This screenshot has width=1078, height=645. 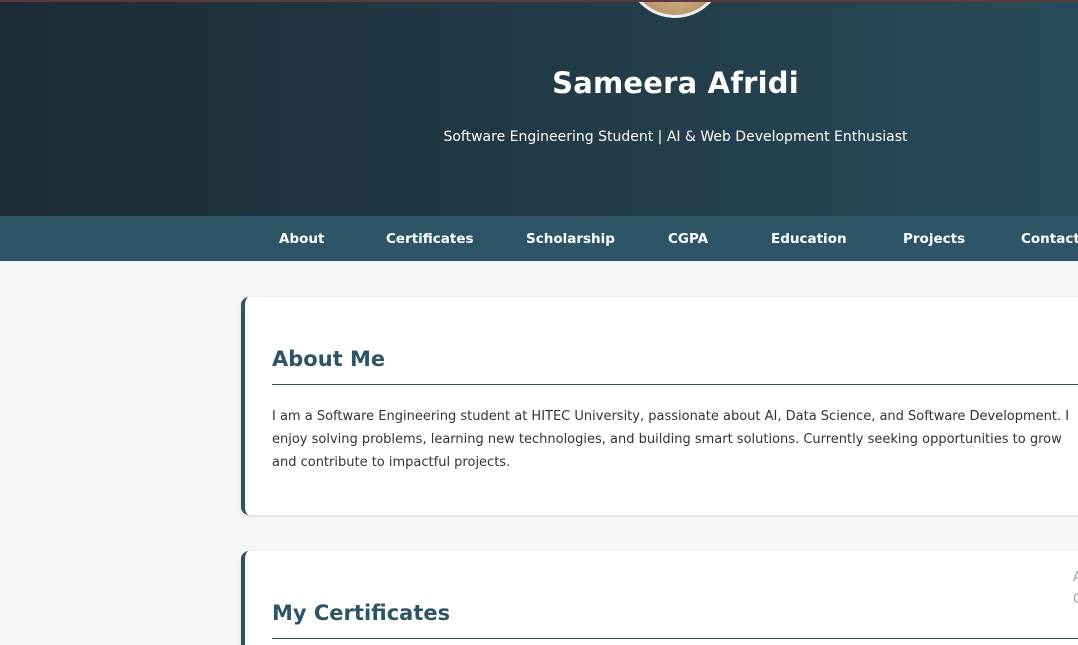 I want to click on about-title: About Me, so click(x=329, y=359).